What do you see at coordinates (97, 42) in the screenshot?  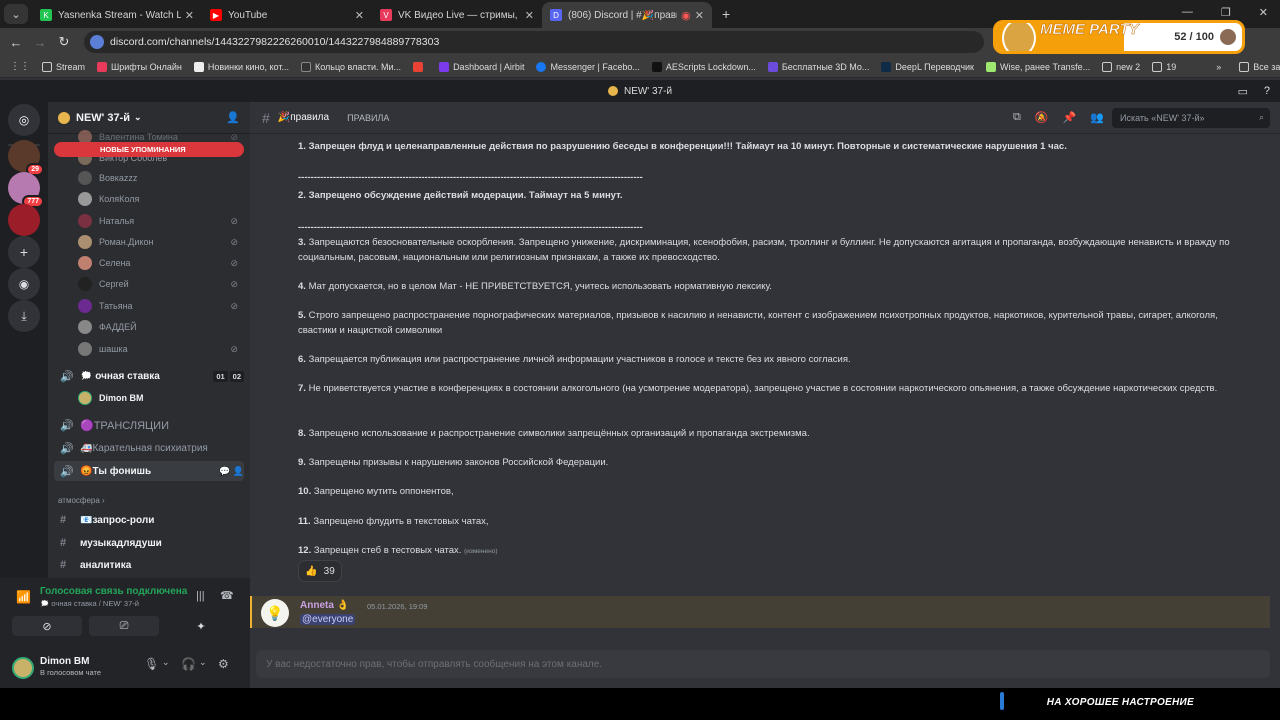 I see `site-info-icon` at bounding box center [97, 42].